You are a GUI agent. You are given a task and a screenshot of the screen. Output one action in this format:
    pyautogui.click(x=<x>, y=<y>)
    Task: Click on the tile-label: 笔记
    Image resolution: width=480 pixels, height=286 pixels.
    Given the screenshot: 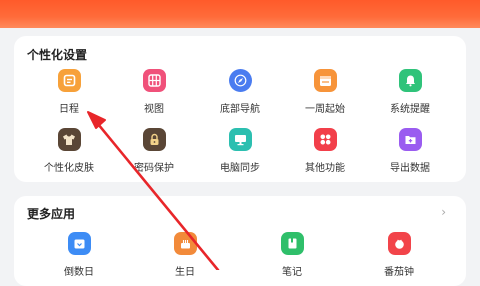 What is the action you would take?
    pyautogui.click(x=292, y=272)
    